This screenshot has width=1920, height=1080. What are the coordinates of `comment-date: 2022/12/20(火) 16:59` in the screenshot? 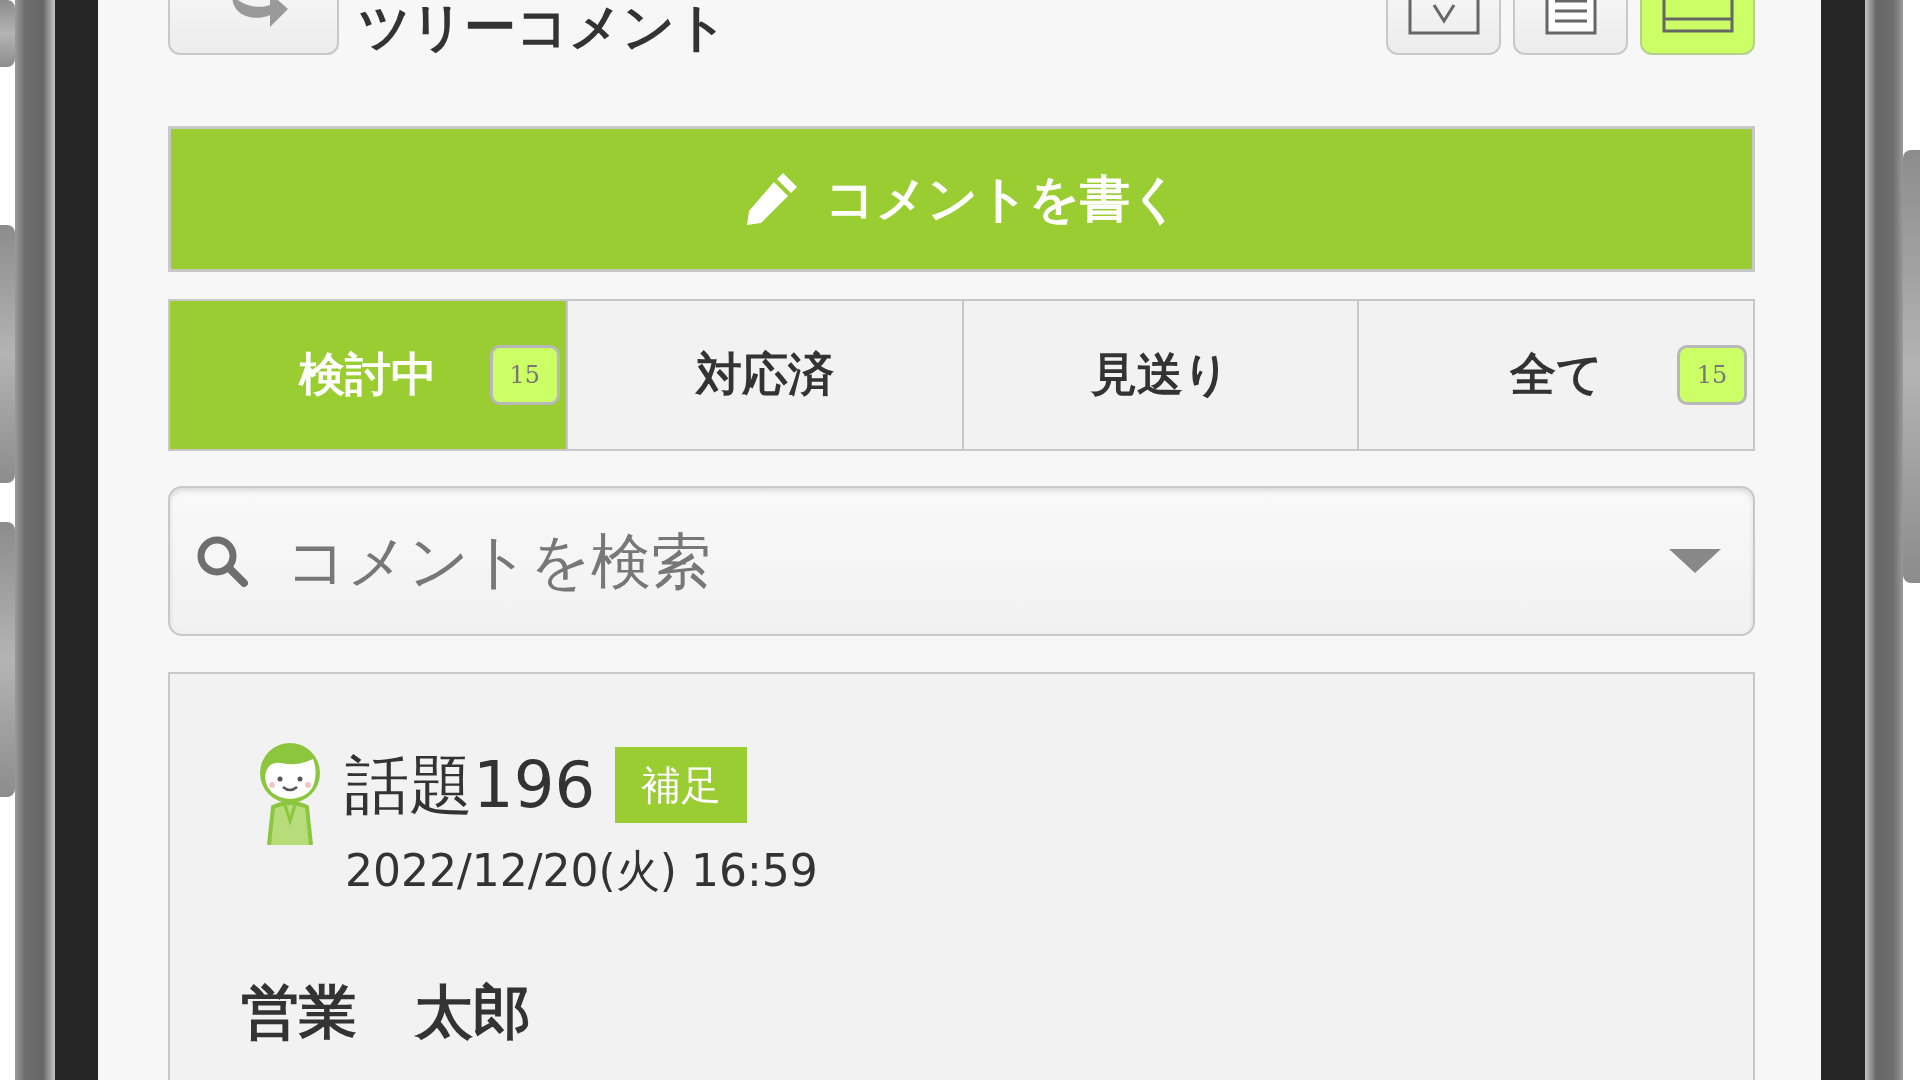 It's located at (581, 871).